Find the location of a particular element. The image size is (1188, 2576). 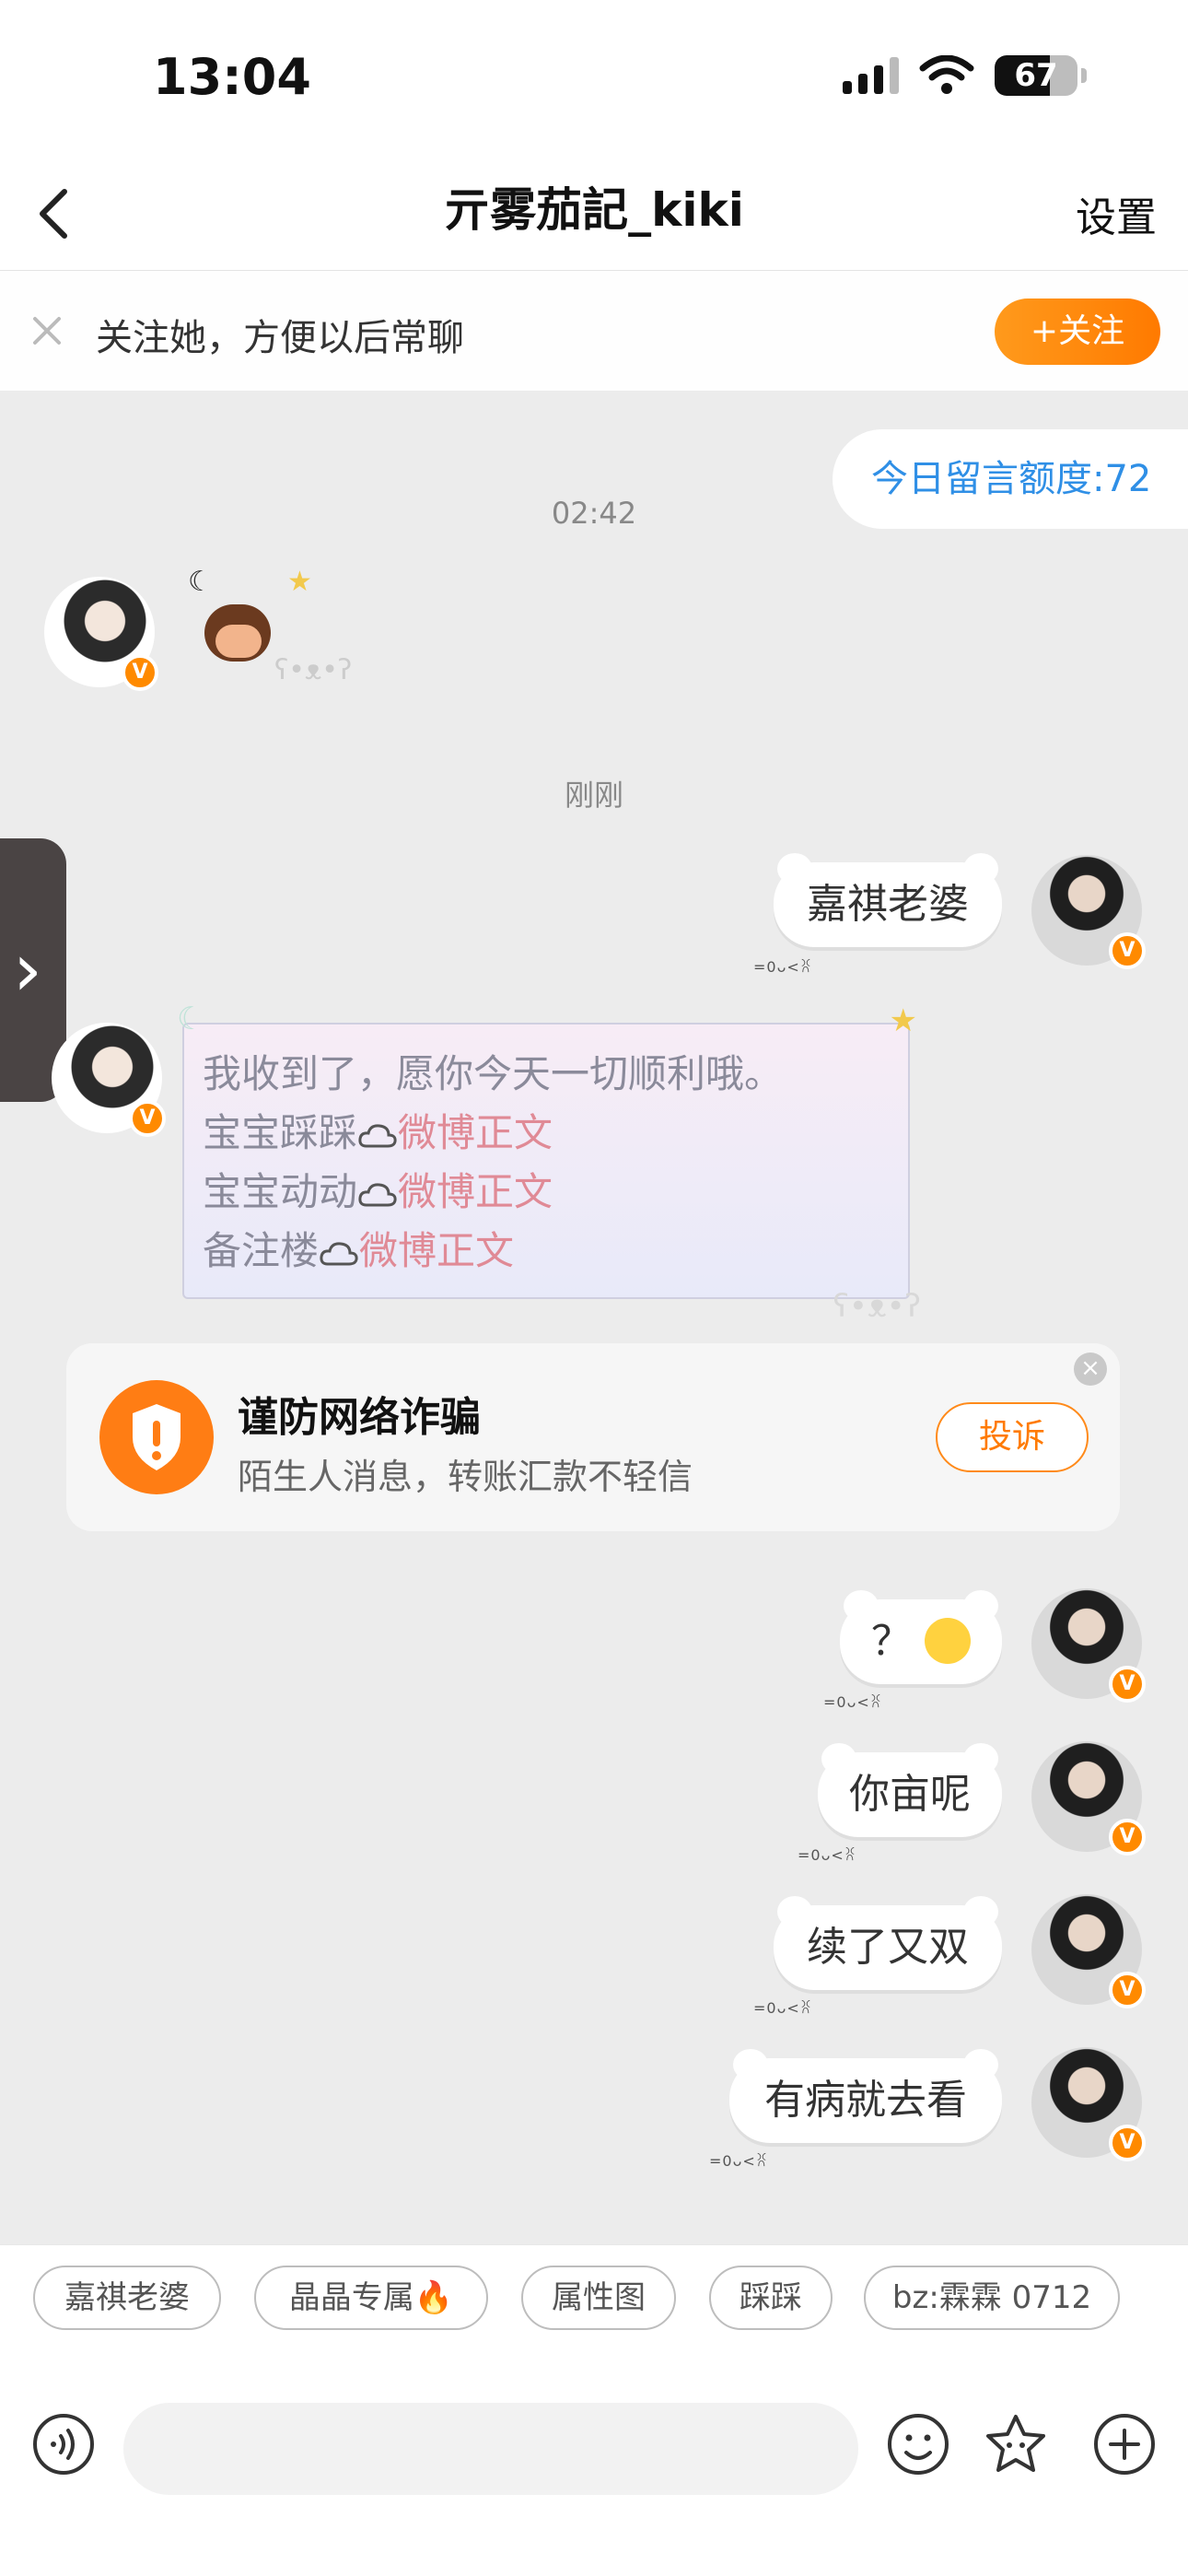

timestamp: 02:42 is located at coordinates (594, 513).